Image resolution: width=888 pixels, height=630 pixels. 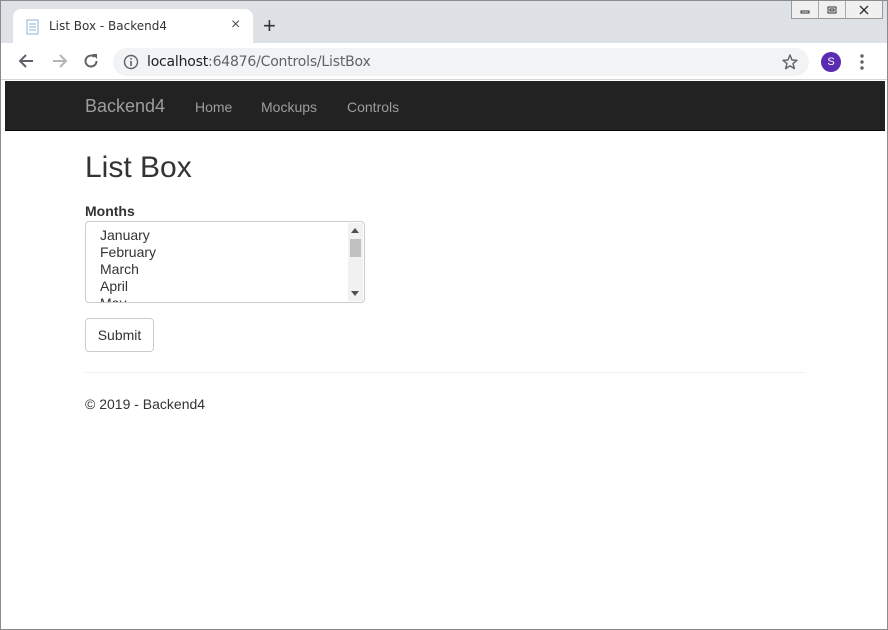 I want to click on profile-avatar: S, so click(x=831, y=62).